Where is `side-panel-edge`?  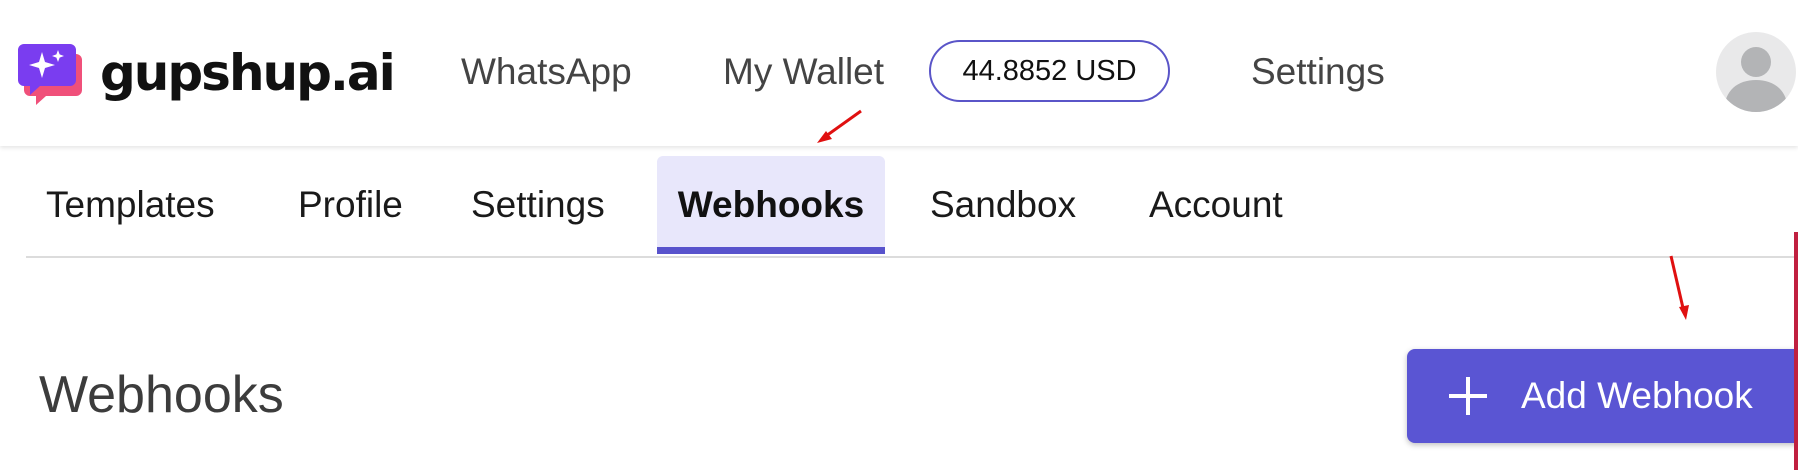
side-panel-edge is located at coordinates (1796, 351).